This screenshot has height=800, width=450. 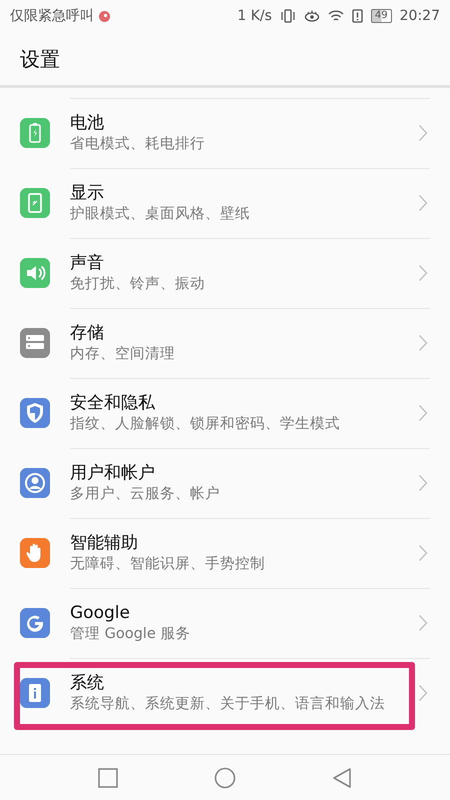 I want to click on setting-title: 声音, so click(x=250, y=263).